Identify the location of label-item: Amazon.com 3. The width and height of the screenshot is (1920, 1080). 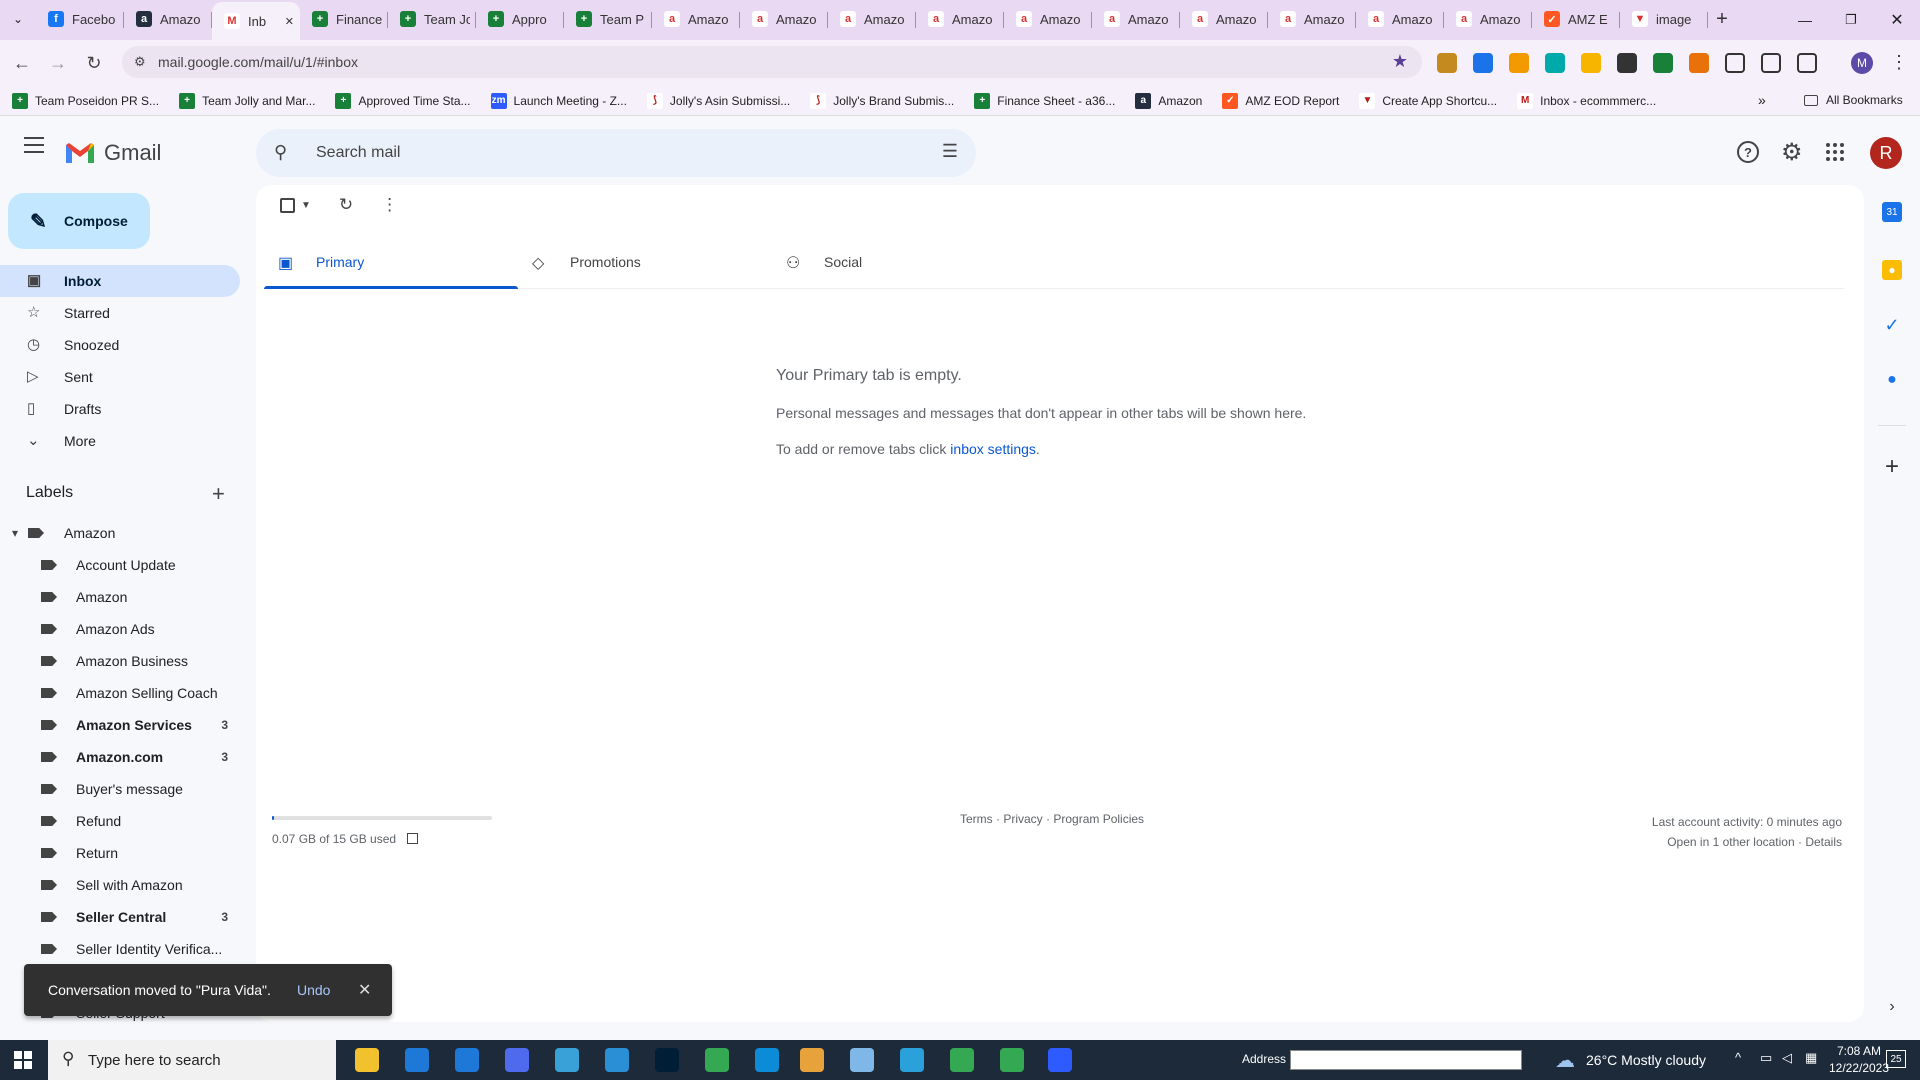
(120, 757).